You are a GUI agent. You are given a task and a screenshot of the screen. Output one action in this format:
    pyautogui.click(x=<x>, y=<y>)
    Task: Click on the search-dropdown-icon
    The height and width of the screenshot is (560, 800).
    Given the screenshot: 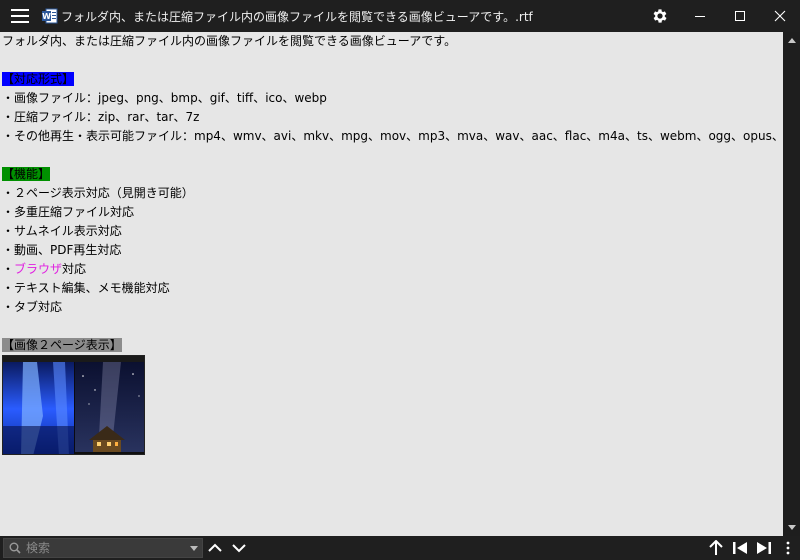 What is the action you would take?
    pyautogui.click(x=194, y=548)
    